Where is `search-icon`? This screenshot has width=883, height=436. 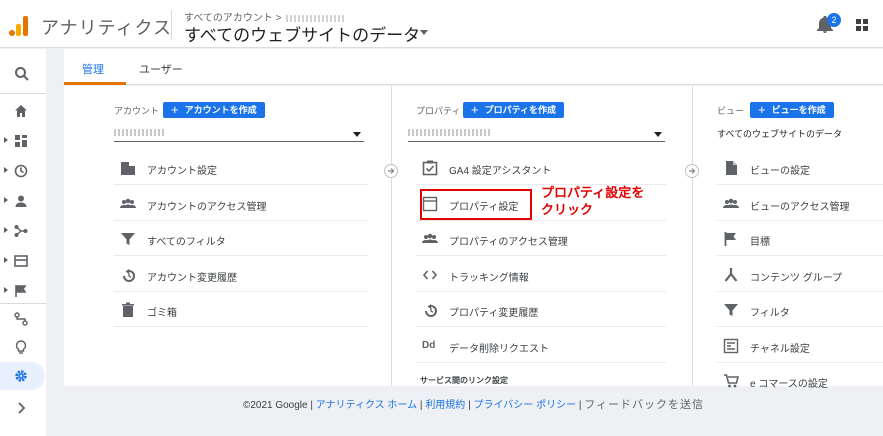
search-icon is located at coordinates (22, 74).